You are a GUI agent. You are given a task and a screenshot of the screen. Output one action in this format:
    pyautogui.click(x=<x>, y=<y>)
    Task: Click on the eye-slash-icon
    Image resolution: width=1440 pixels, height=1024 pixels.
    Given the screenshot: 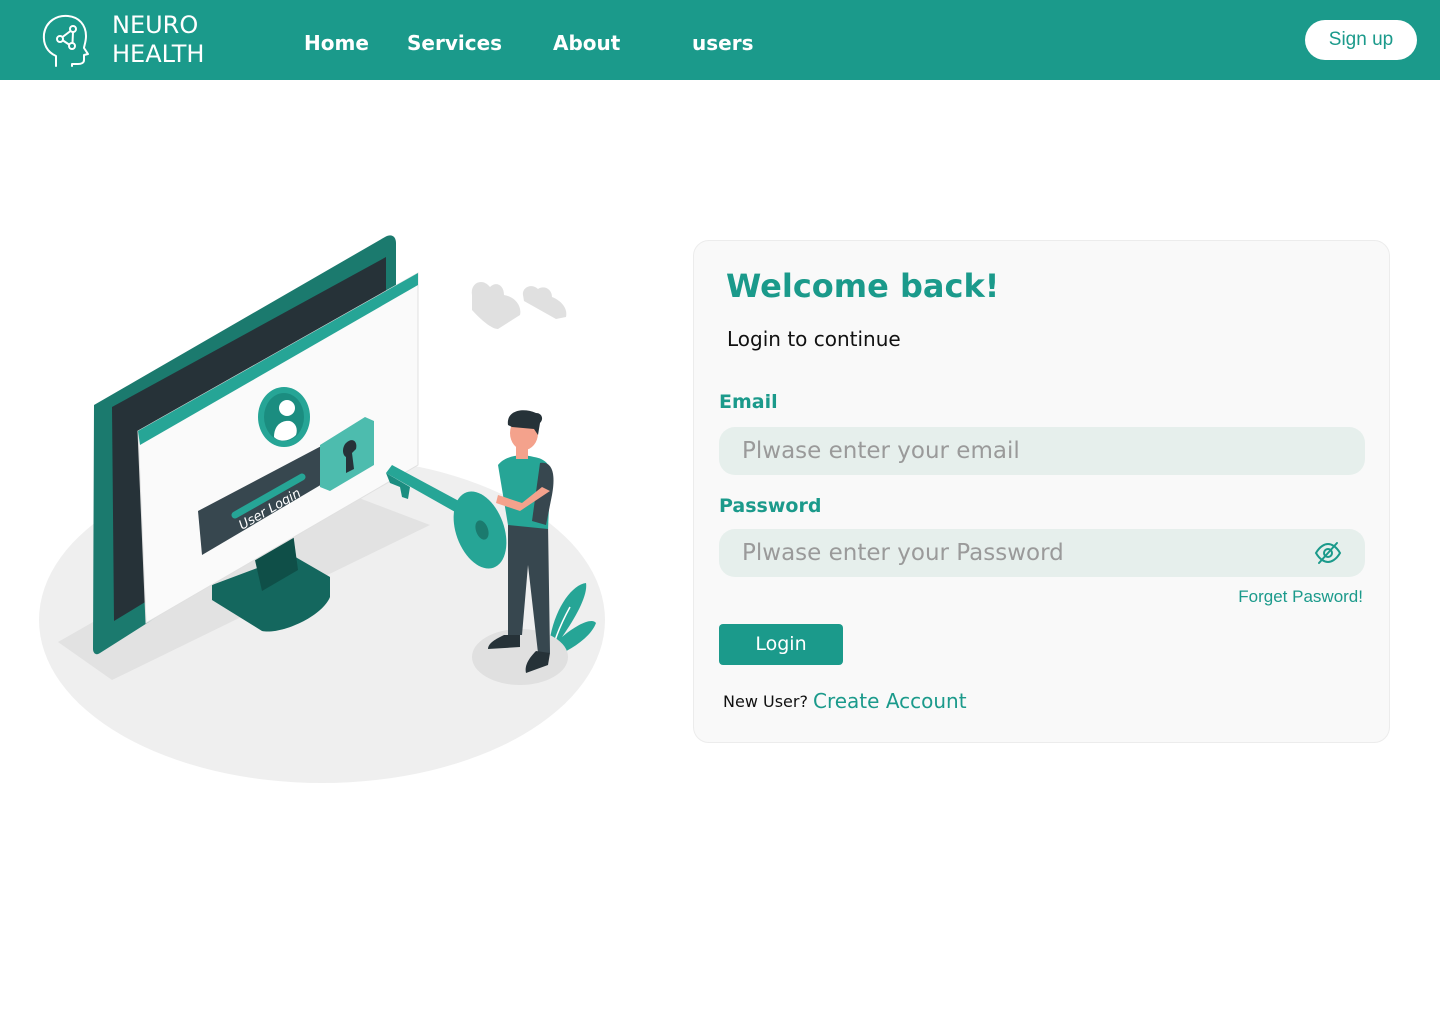 What is the action you would take?
    pyautogui.click(x=1328, y=553)
    